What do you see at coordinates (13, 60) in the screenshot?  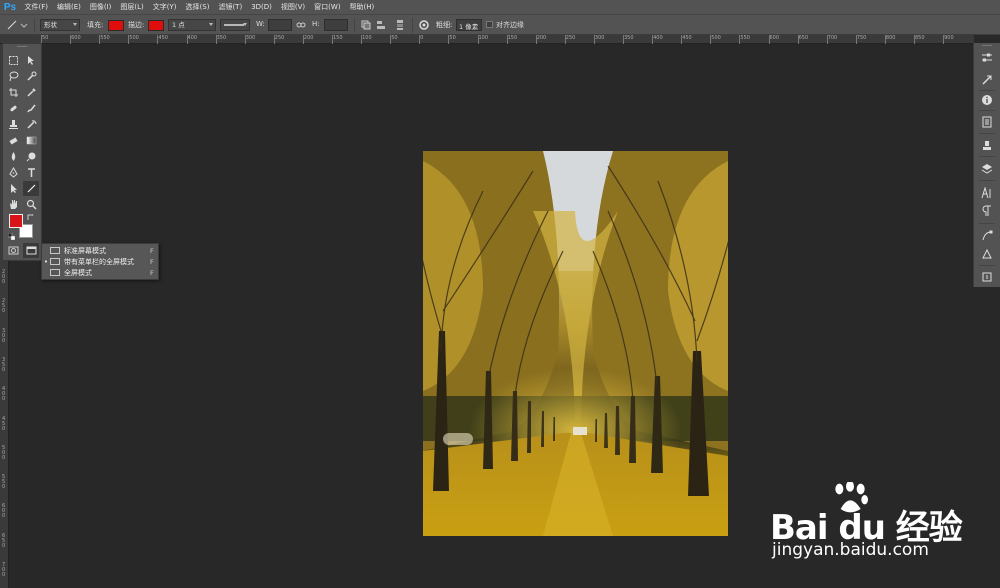 I see `marquee-tool-icon` at bounding box center [13, 60].